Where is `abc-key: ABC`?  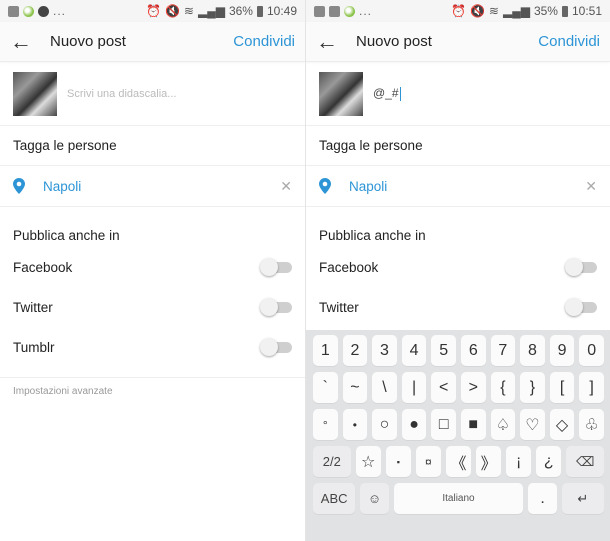
abc-key: ABC is located at coordinates (334, 498).